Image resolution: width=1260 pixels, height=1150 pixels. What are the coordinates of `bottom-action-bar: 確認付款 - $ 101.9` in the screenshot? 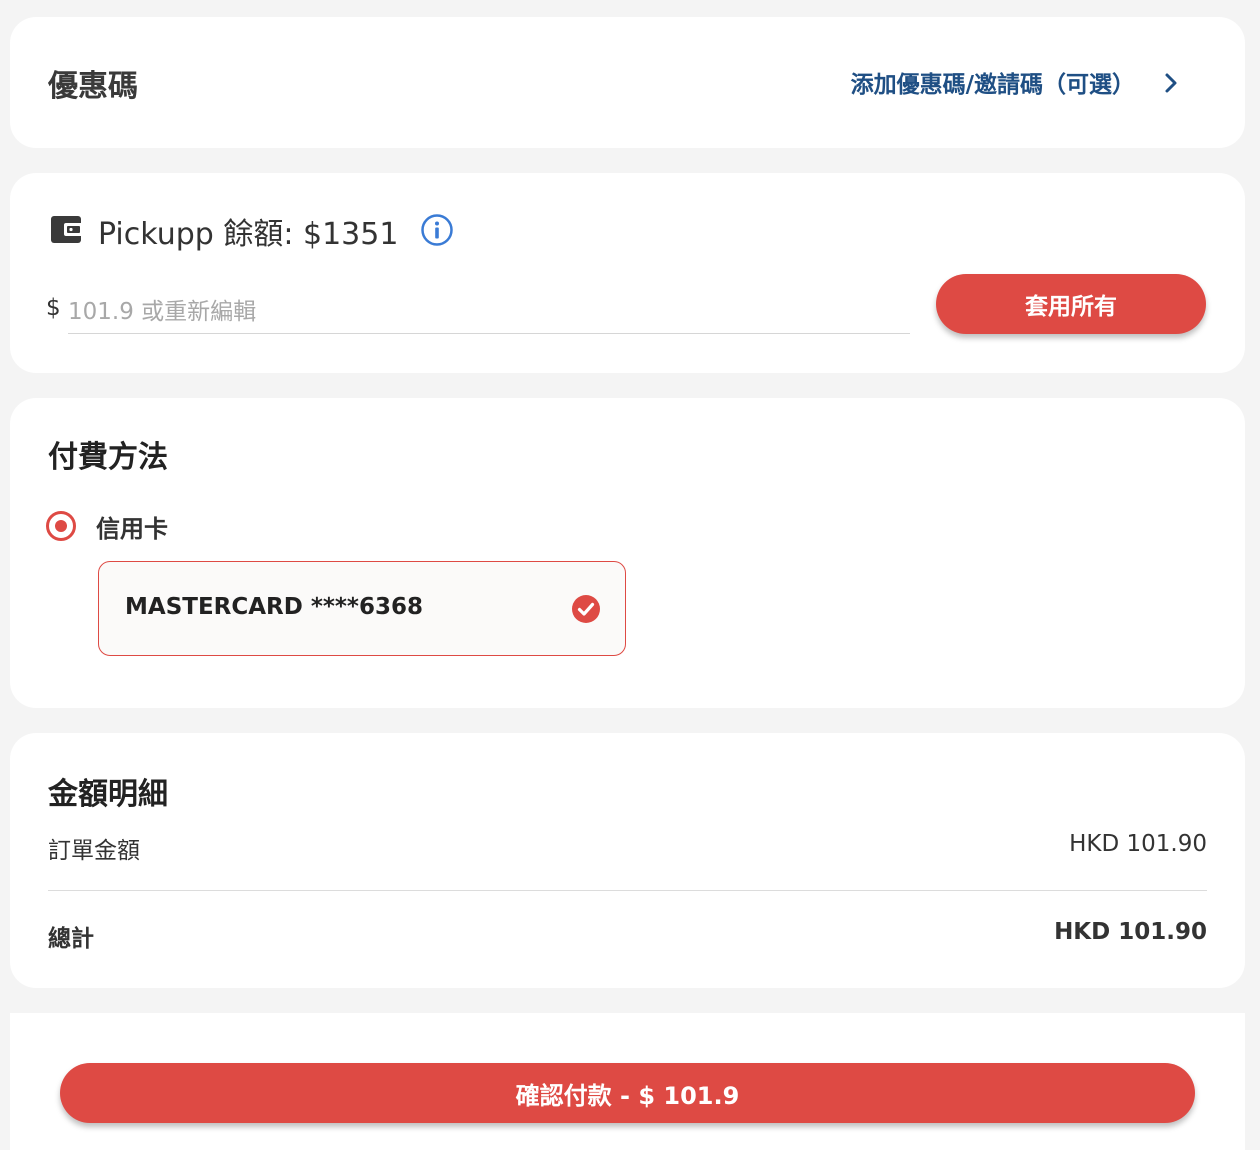 It's located at (627, 1081).